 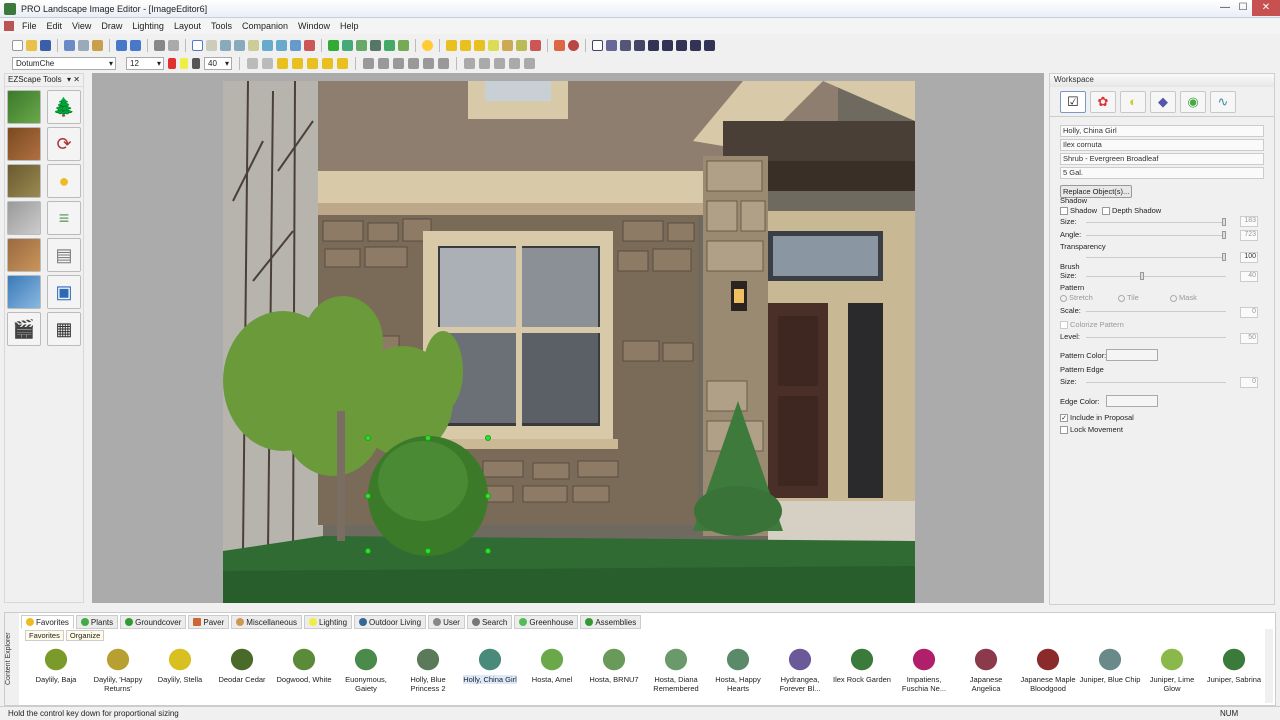 What do you see at coordinates (24, 181) in the screenshot?
I see `soil-tool-icon` at bounding box center [24, 181].